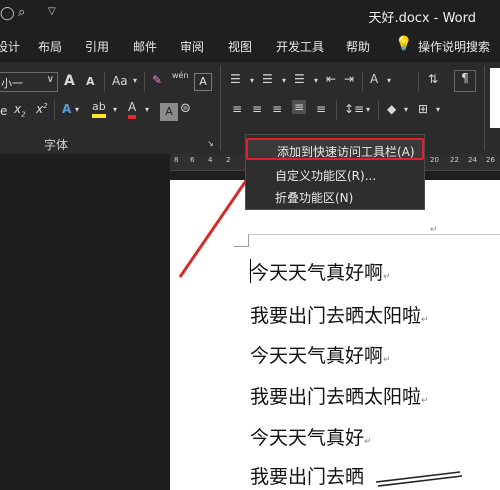 Image resolution: width=500 pixels, height=490 pixels. What do you see at coordinates (335, 149) in the screenshot?
I see `menu-item-add-to-qat: 添加到快速访问工具栏(A)` at bounding box center [335, 149].